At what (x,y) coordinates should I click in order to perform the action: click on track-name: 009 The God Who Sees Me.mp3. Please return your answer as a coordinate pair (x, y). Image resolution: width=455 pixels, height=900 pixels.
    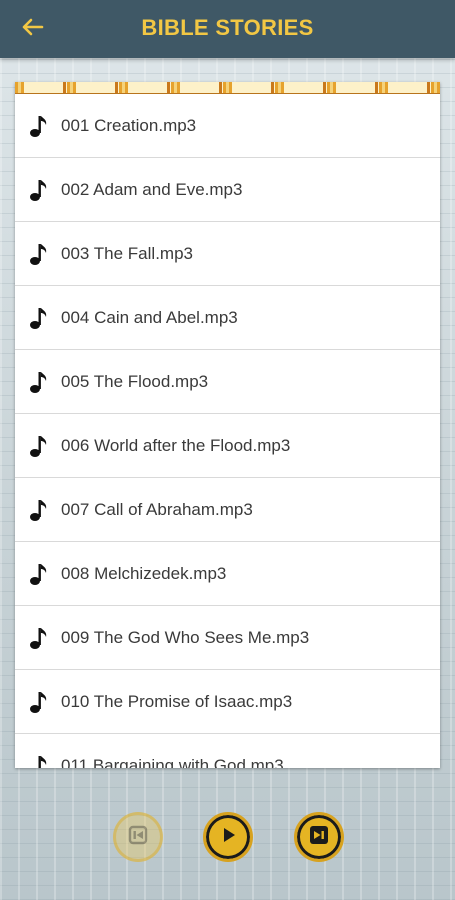
    Looking at the image, I should click on (185, 637).